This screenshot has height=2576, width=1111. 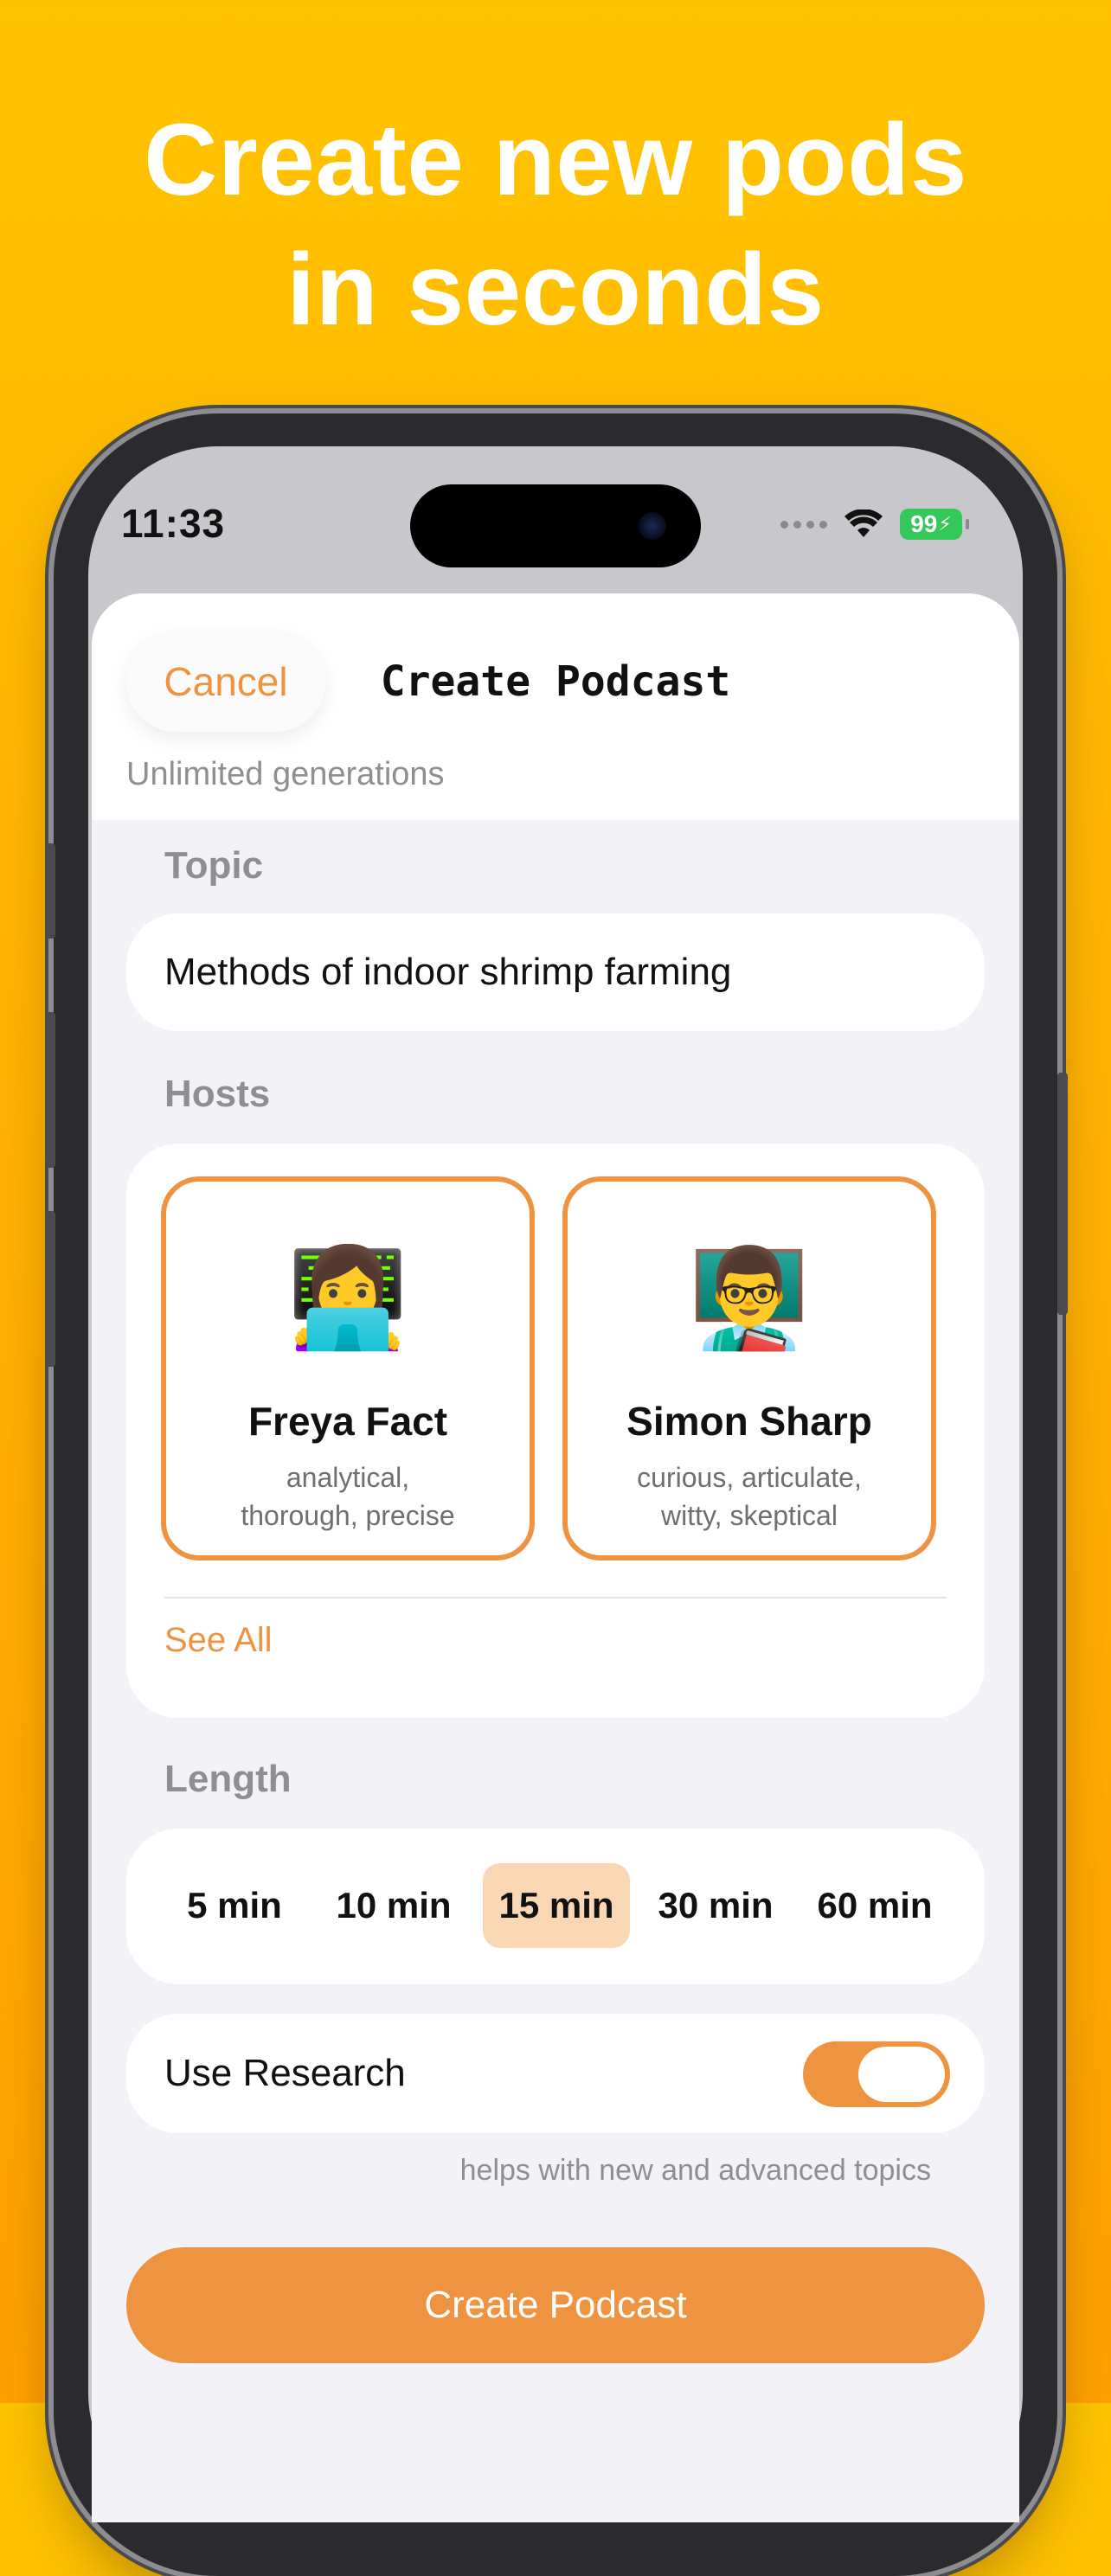 What do you see at coordinates (347, 1298) in the screenshot?
I see `host-avatar-icon: 👩‍💻` at bounding box center [347, 1298].